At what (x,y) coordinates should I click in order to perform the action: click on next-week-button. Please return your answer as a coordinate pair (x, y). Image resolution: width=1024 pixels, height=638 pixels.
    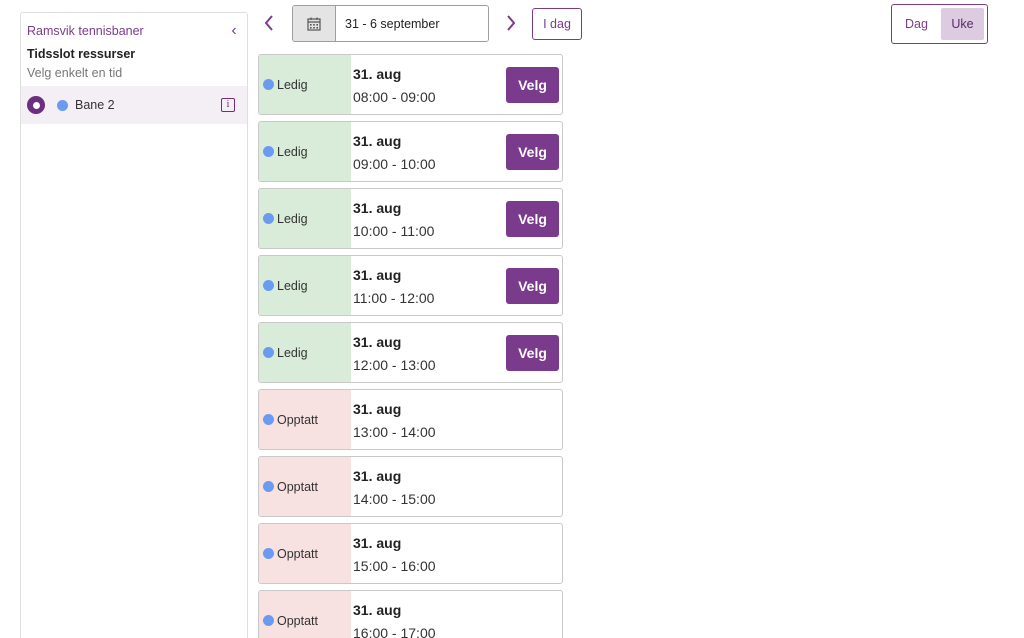
    Looking at the image, I should click on (511, 23).